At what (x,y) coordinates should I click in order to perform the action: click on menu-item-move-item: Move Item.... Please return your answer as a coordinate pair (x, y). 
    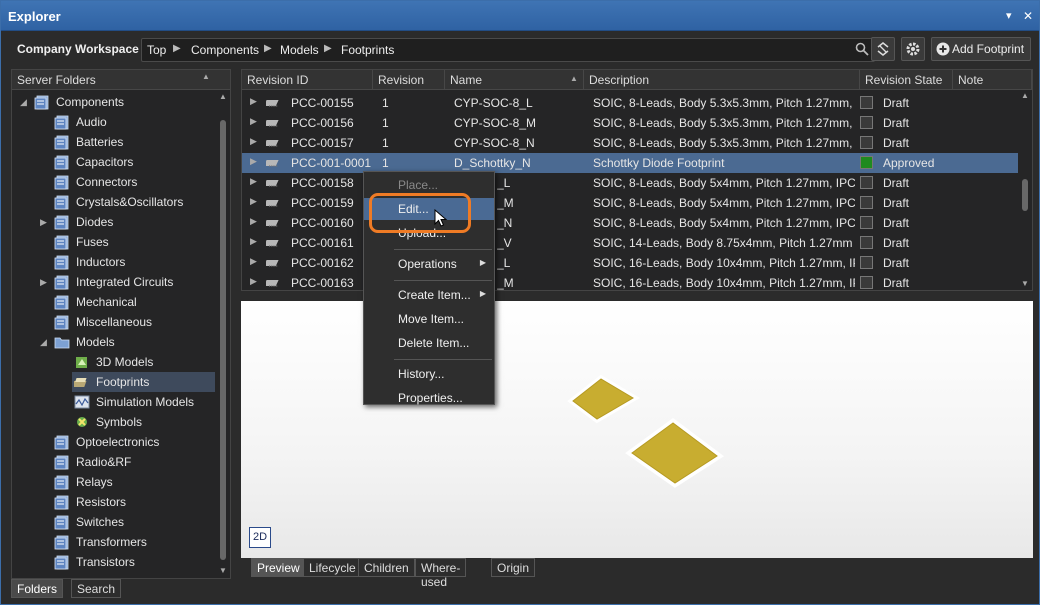
    Looking at the image, I should click on (429, 319).